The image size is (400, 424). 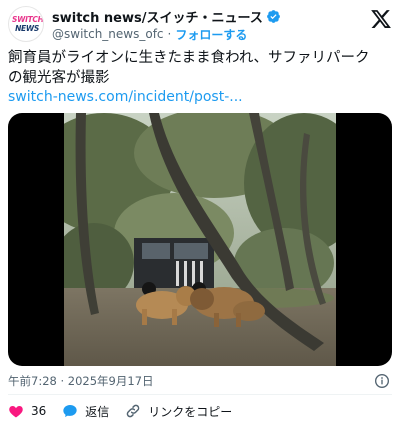 What do you see at coordinates (81, 381) in the screenshot?
I see `tweet-timestamp: 午前7:28 · 2025年9月17日` at bounding box center [81, 381].